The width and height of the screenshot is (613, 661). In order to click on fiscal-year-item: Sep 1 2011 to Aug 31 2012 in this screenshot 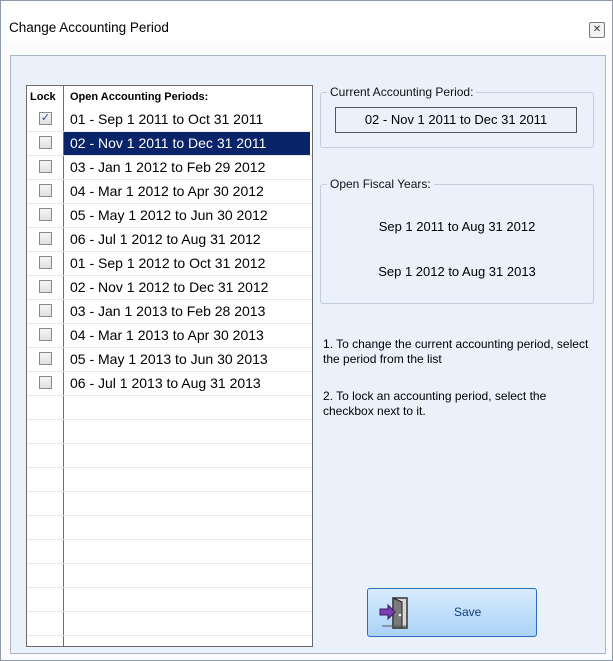, I will do `click(457, 226)`.